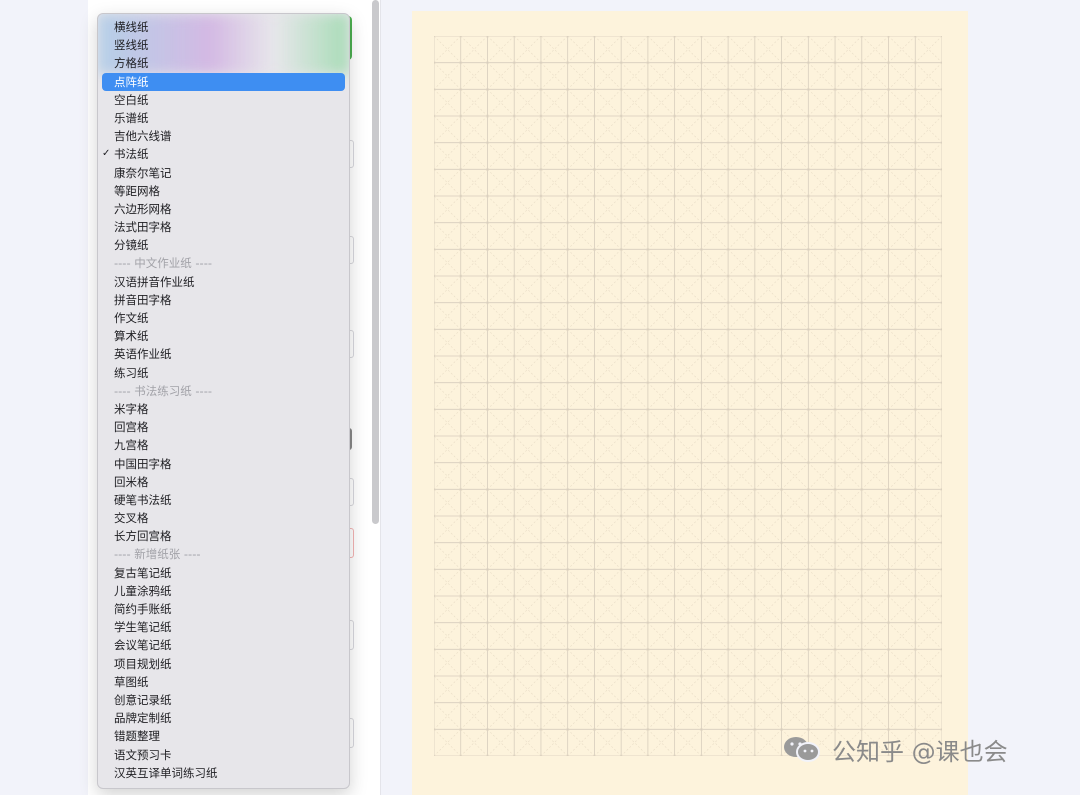 This screenshot has height=795, width=1080. Describe the element at coordinates (131, 318) in the screenshot. I see `option-label: 作文纸` at that location.